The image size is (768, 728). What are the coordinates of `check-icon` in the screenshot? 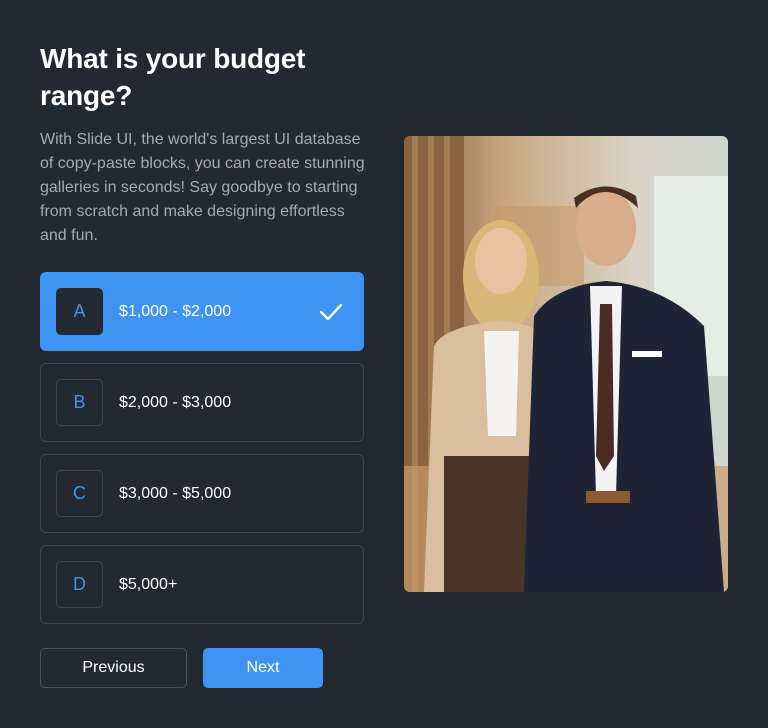 It's located at (331, 312).